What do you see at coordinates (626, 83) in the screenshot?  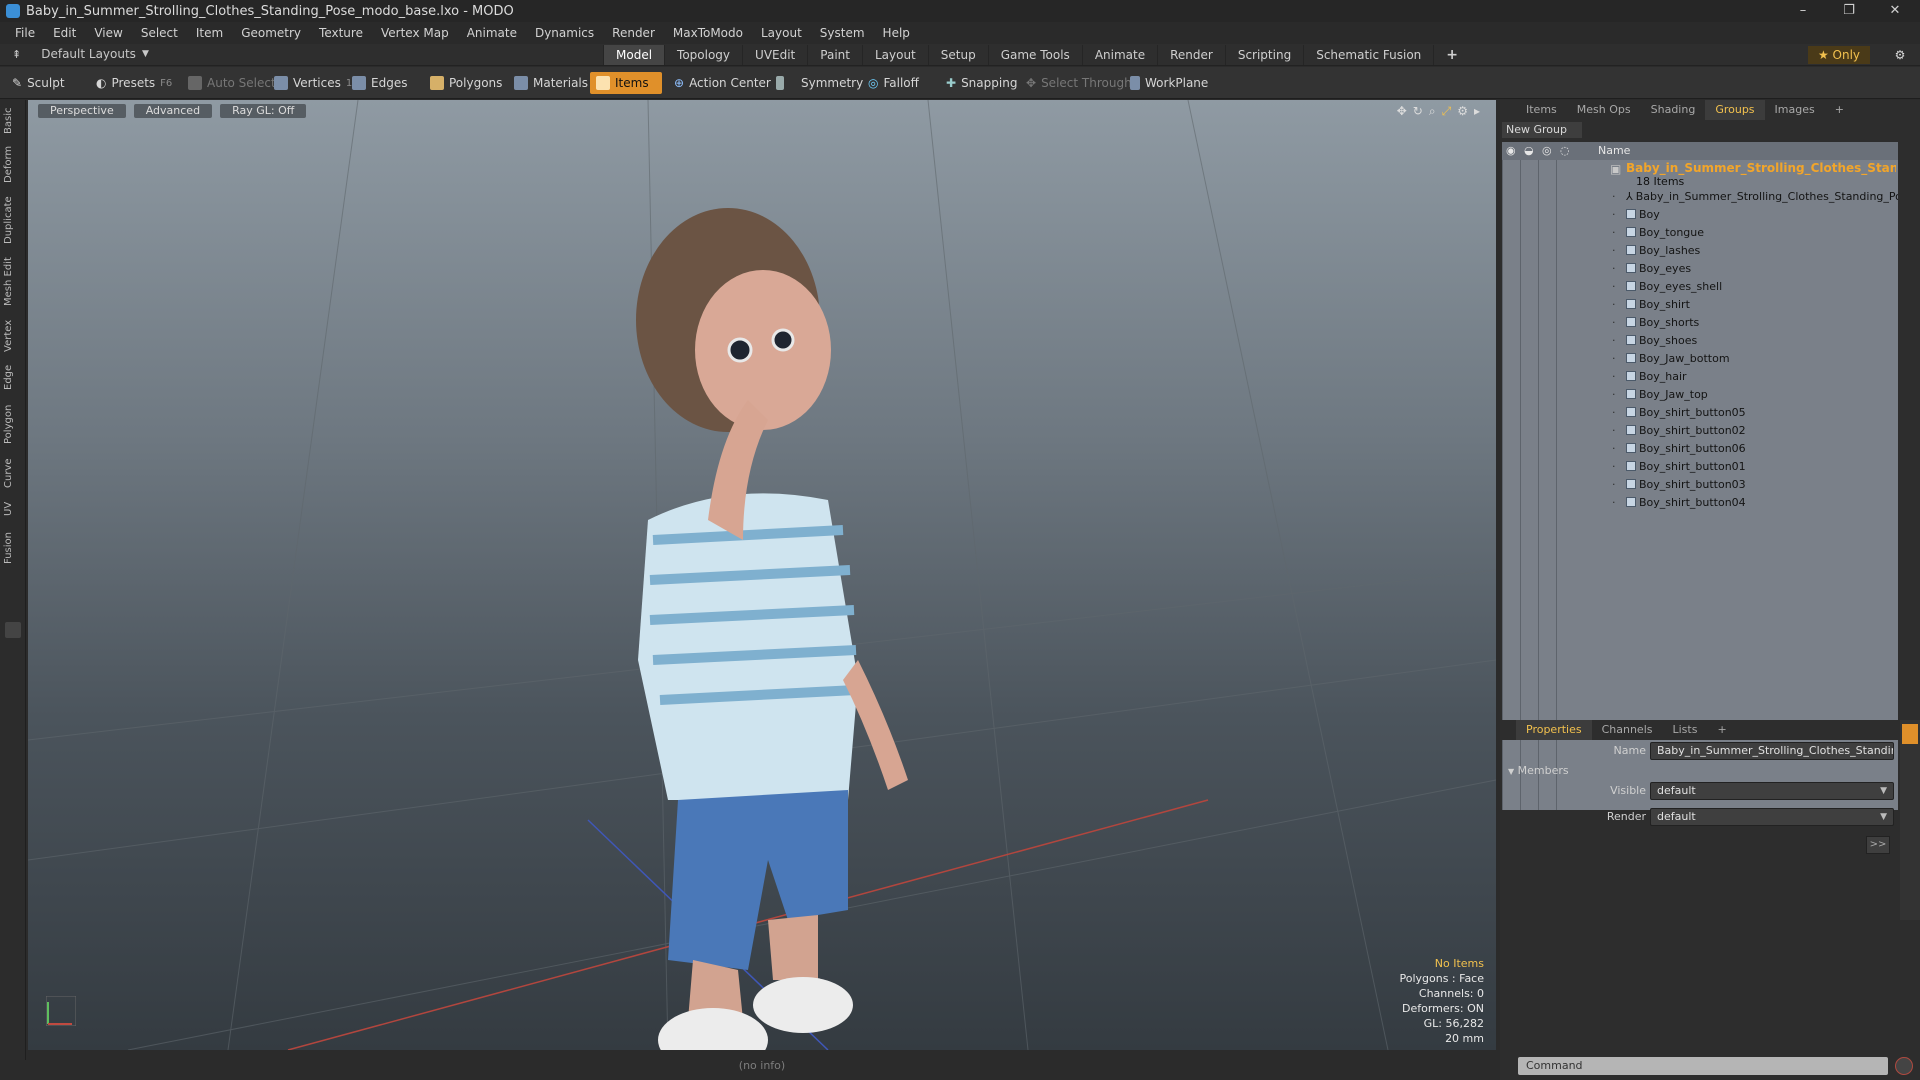 I see `items-button: Items` at bounding box center [626, 83].